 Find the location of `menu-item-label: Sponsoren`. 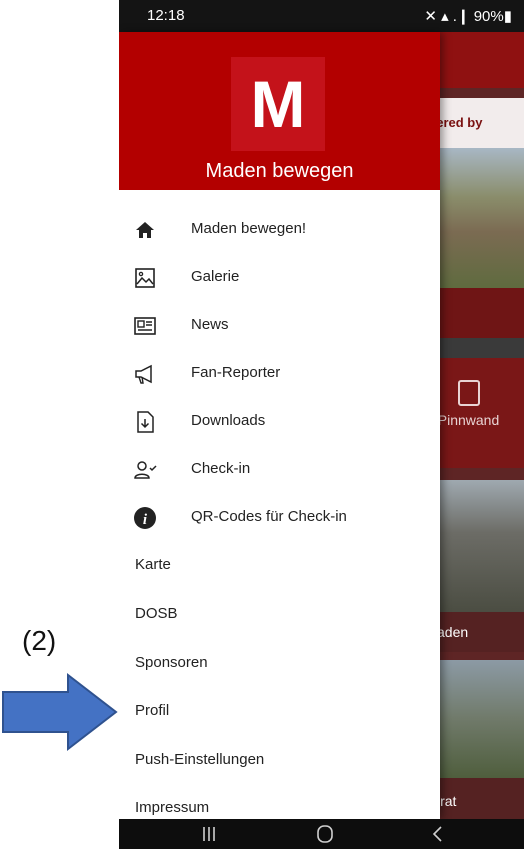

menu-item-label: Sponsoren is located at coordinates (171, 662).